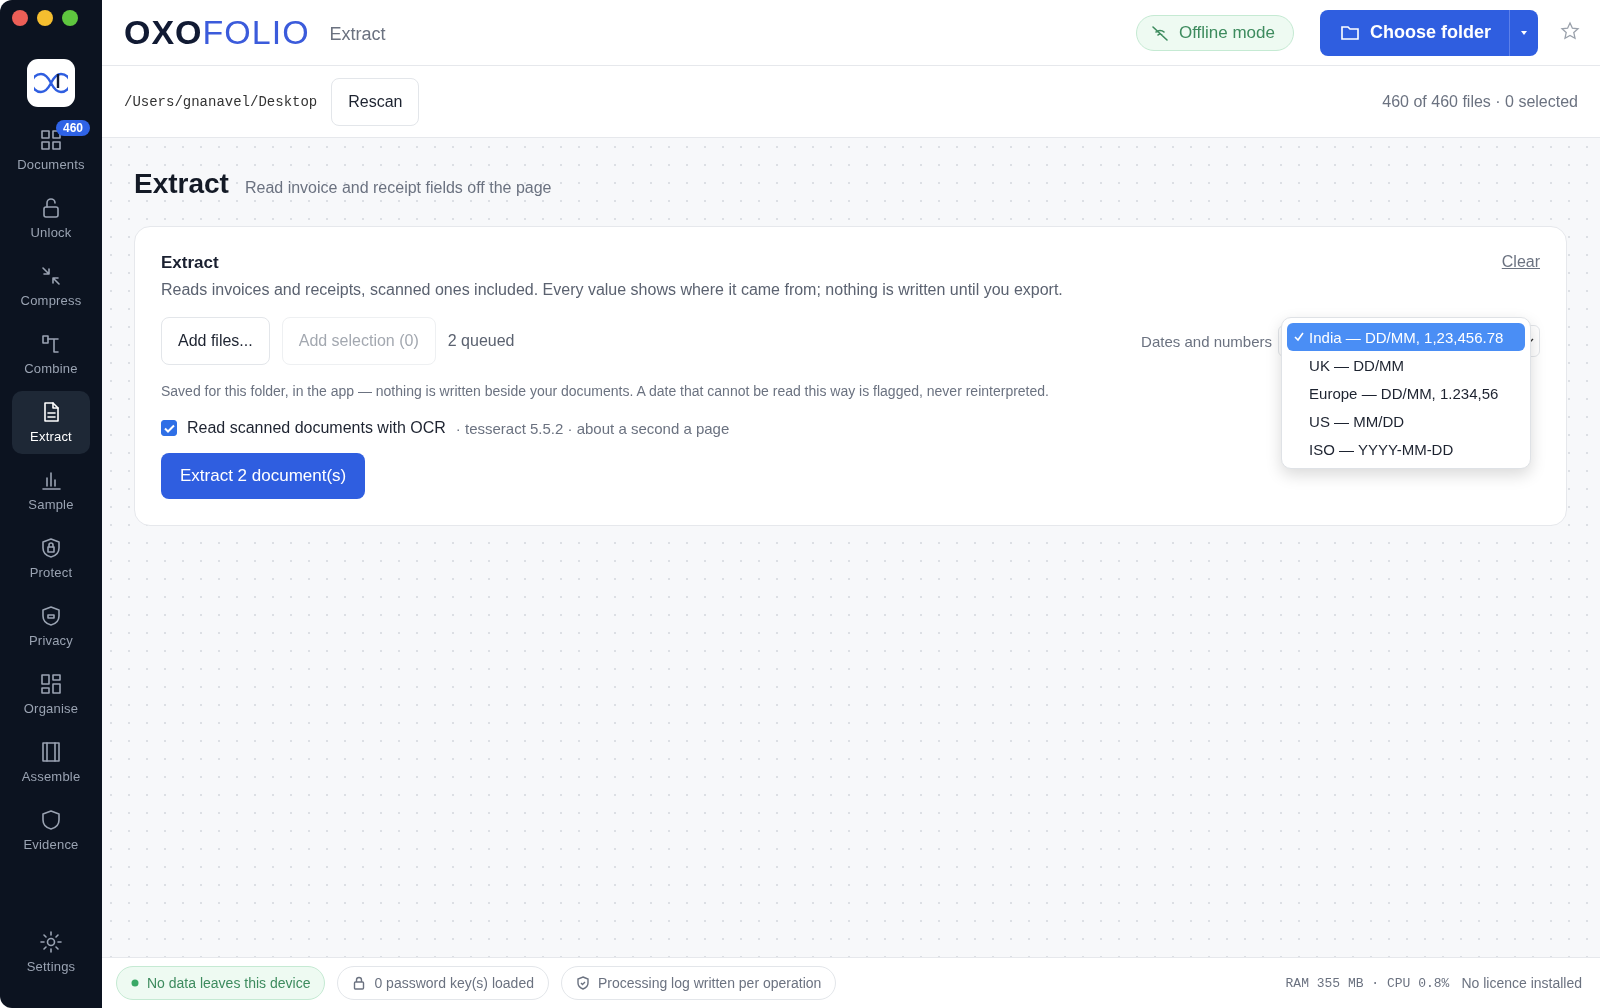 This screenshot has width=1600, height=1008. Describe the element at coordinates (357, 34) in the screenshot. I see `section-title: Extract` at that location.